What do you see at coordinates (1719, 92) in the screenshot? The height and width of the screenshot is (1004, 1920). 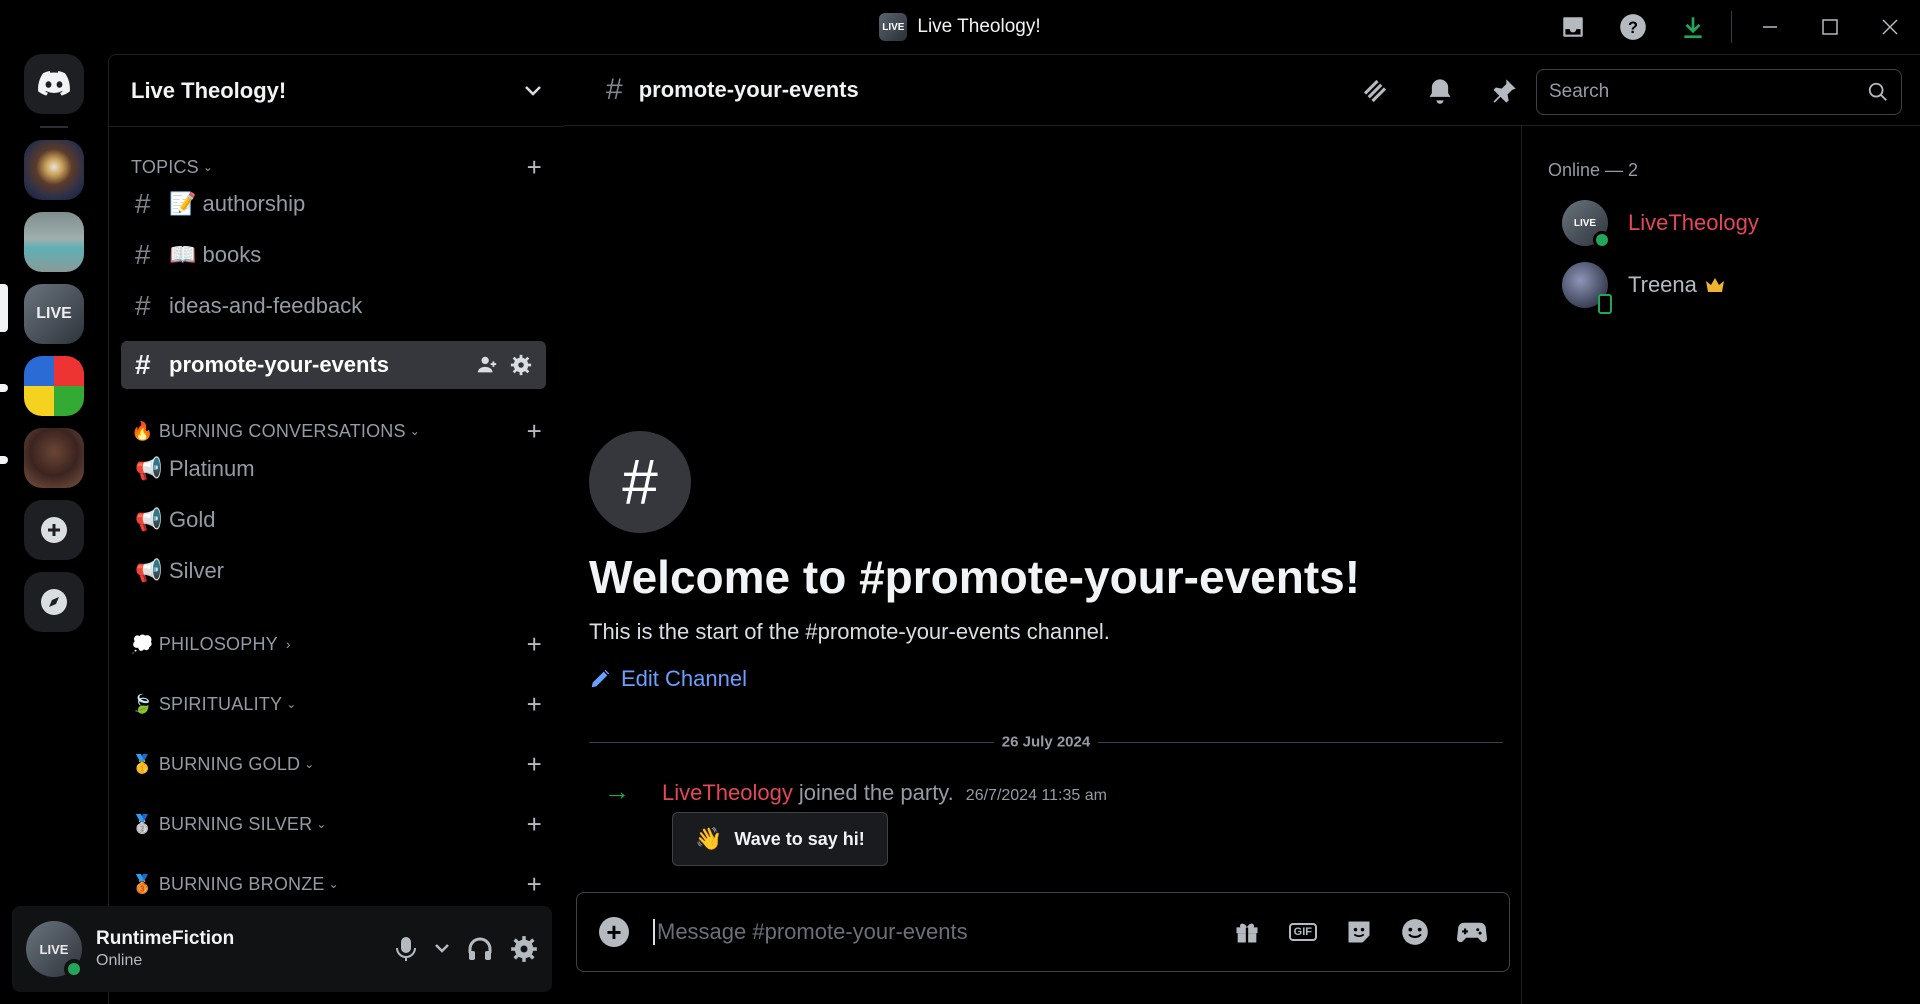 I see `search-input: Search` at bounding box center [1719, 92].